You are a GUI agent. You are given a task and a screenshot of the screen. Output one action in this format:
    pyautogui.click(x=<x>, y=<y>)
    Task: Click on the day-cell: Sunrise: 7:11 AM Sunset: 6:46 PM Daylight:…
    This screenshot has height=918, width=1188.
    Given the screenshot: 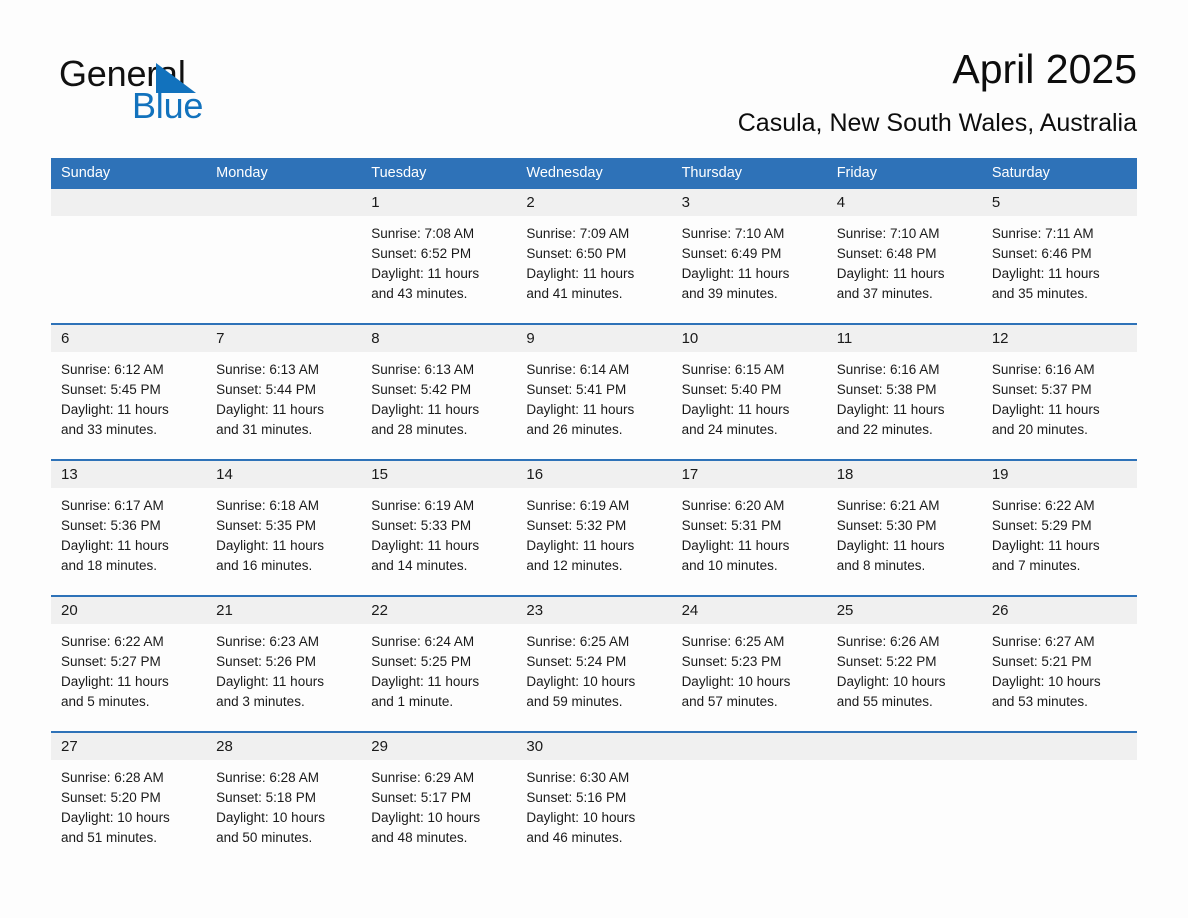 What is the action you would take?
    pyautogui.click(x=1059, y=269)
    